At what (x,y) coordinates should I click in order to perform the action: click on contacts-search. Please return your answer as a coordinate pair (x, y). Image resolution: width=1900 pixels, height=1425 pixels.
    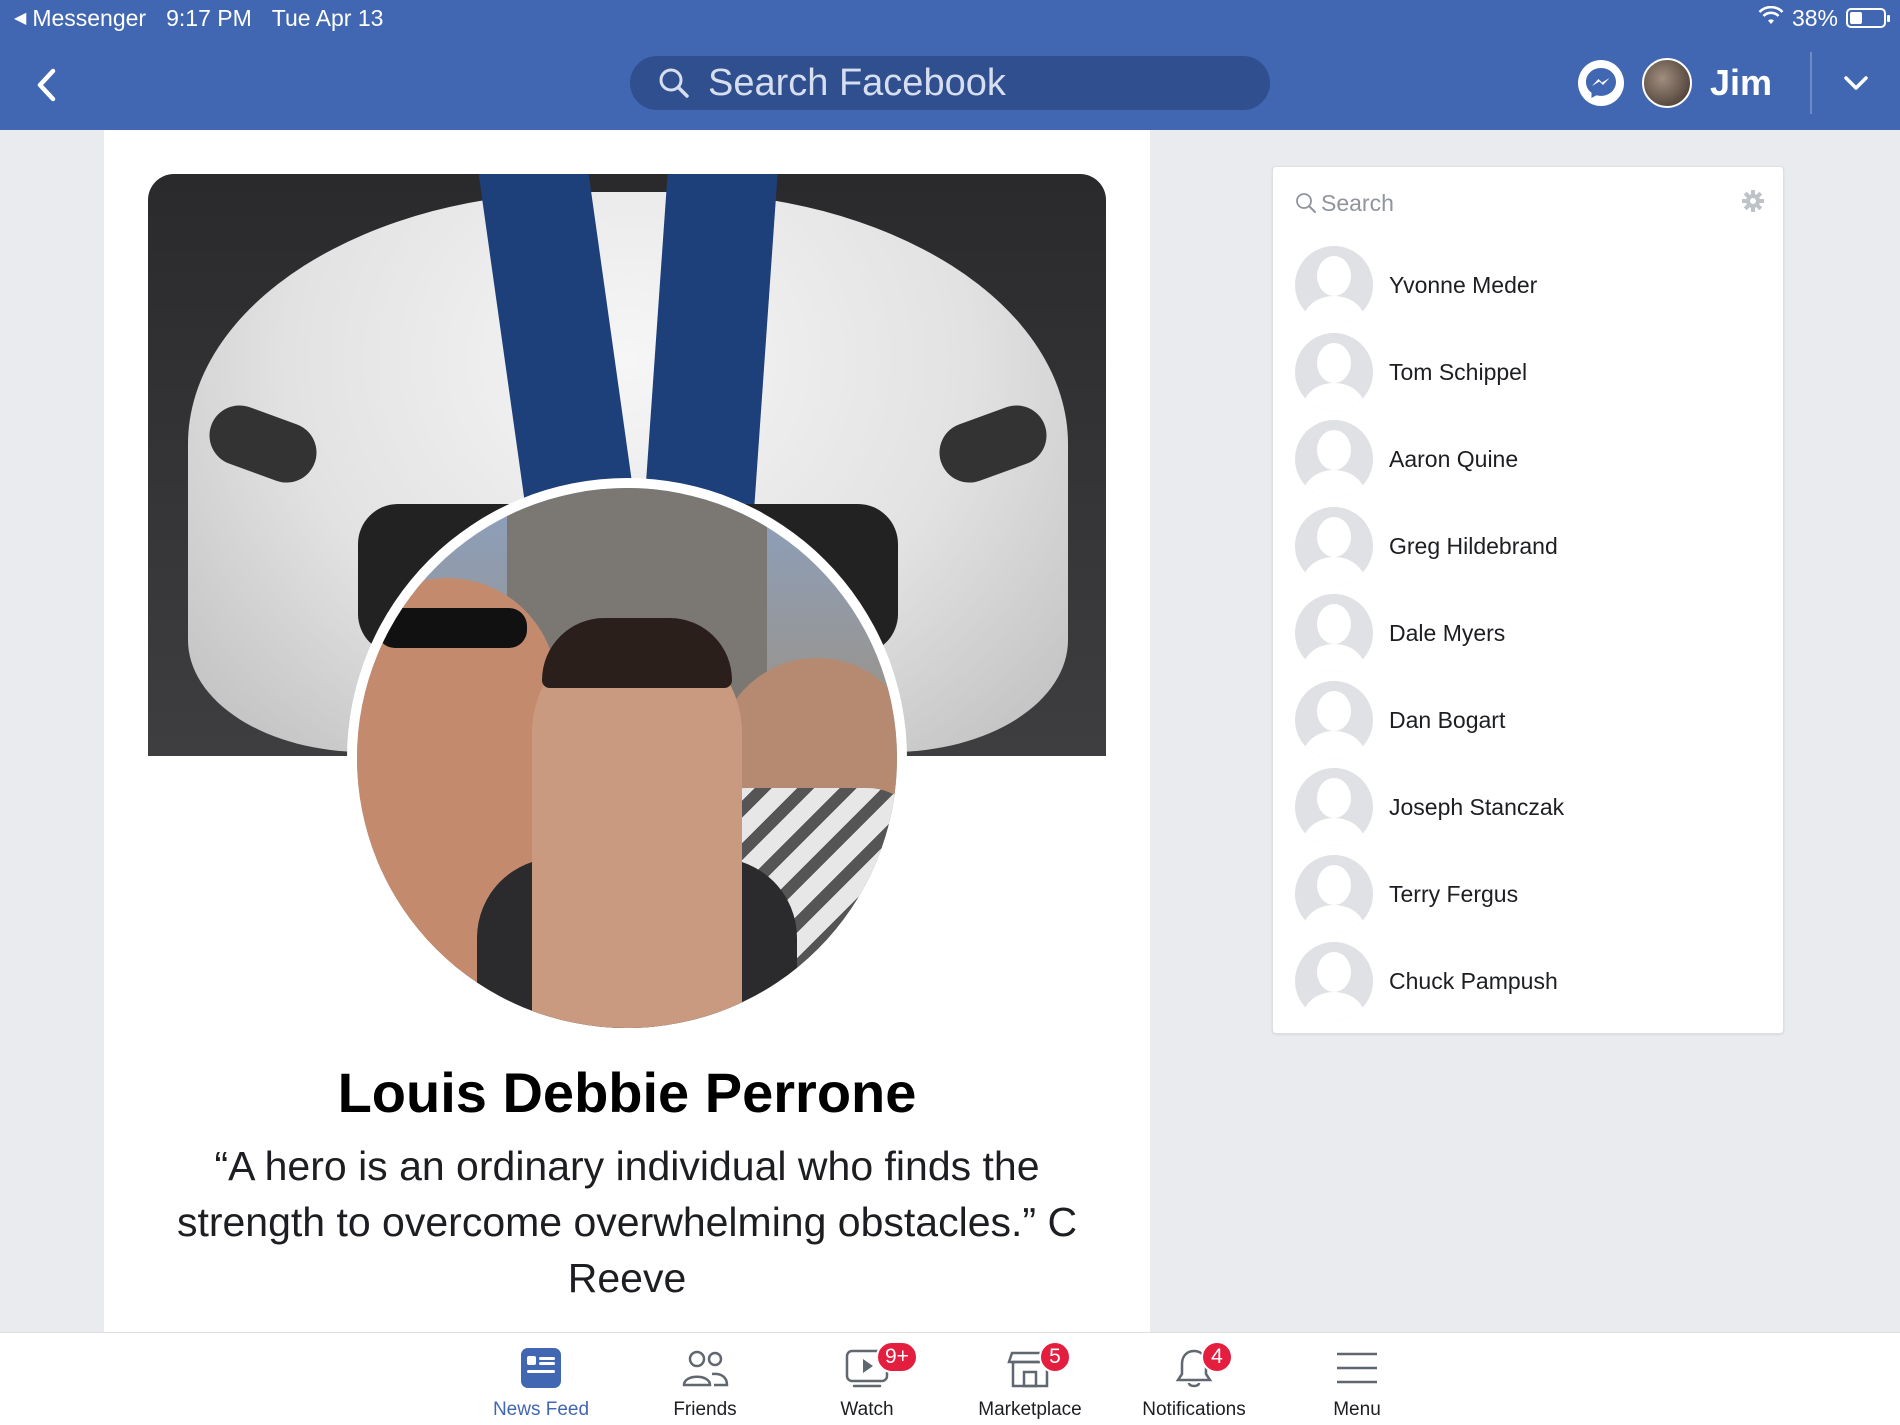
    Looking at the image, I should click on (1530, 203).